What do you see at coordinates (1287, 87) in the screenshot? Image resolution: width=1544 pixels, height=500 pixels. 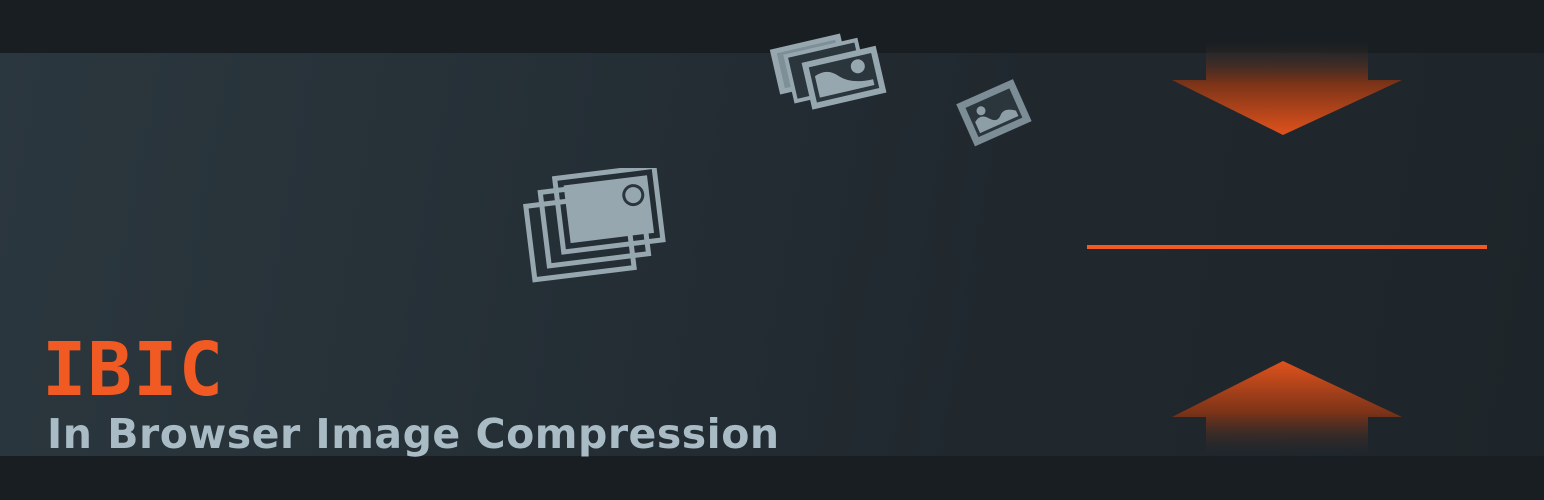 I see `arrow-down-icon` at bounding box center [1287, 87].